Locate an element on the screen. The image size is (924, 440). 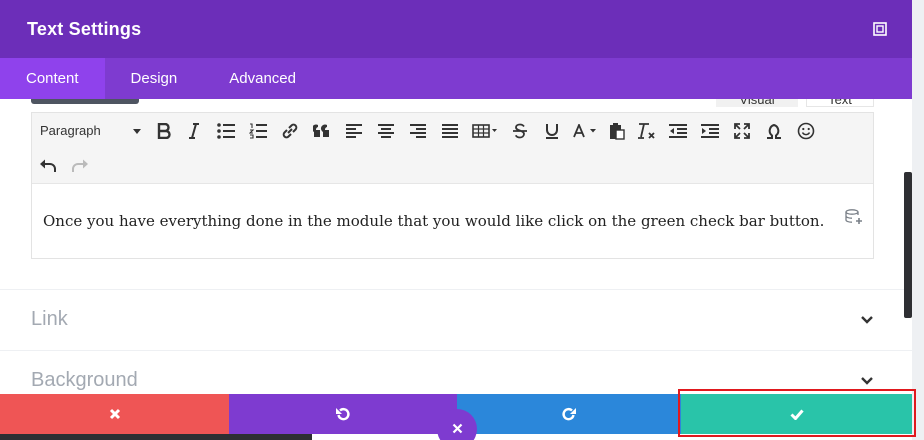
indent-icon is located at coordinates (710, 131).